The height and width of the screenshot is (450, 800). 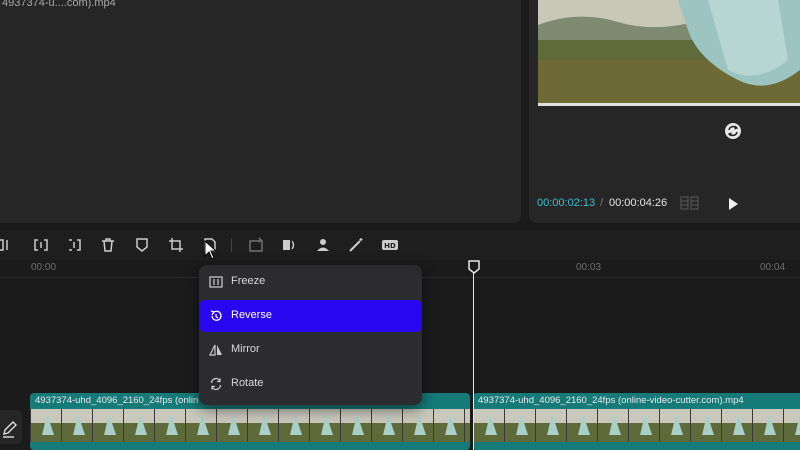 I want to click on crop-icon, so click(x=176, y=245).